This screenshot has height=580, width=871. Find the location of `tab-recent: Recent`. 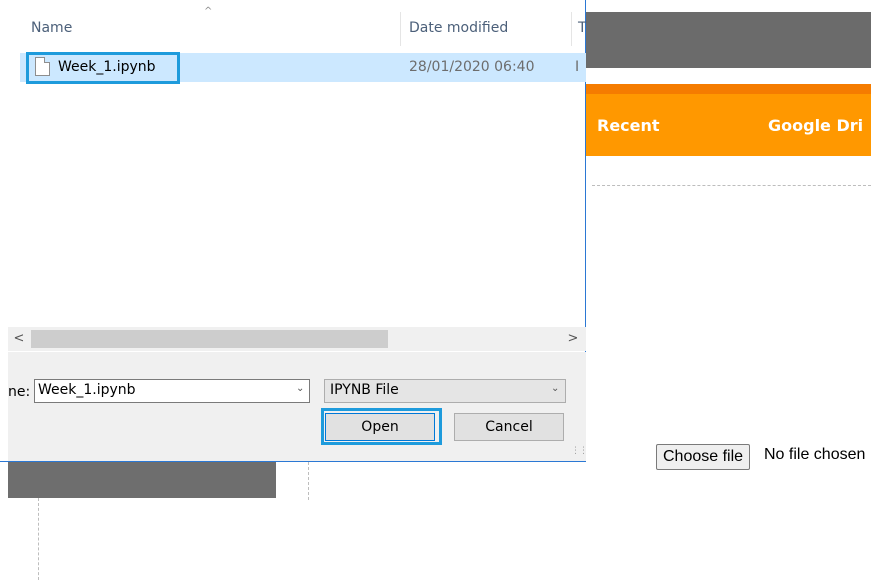

tab-recent: Recent is located at coordinates (628, 125).